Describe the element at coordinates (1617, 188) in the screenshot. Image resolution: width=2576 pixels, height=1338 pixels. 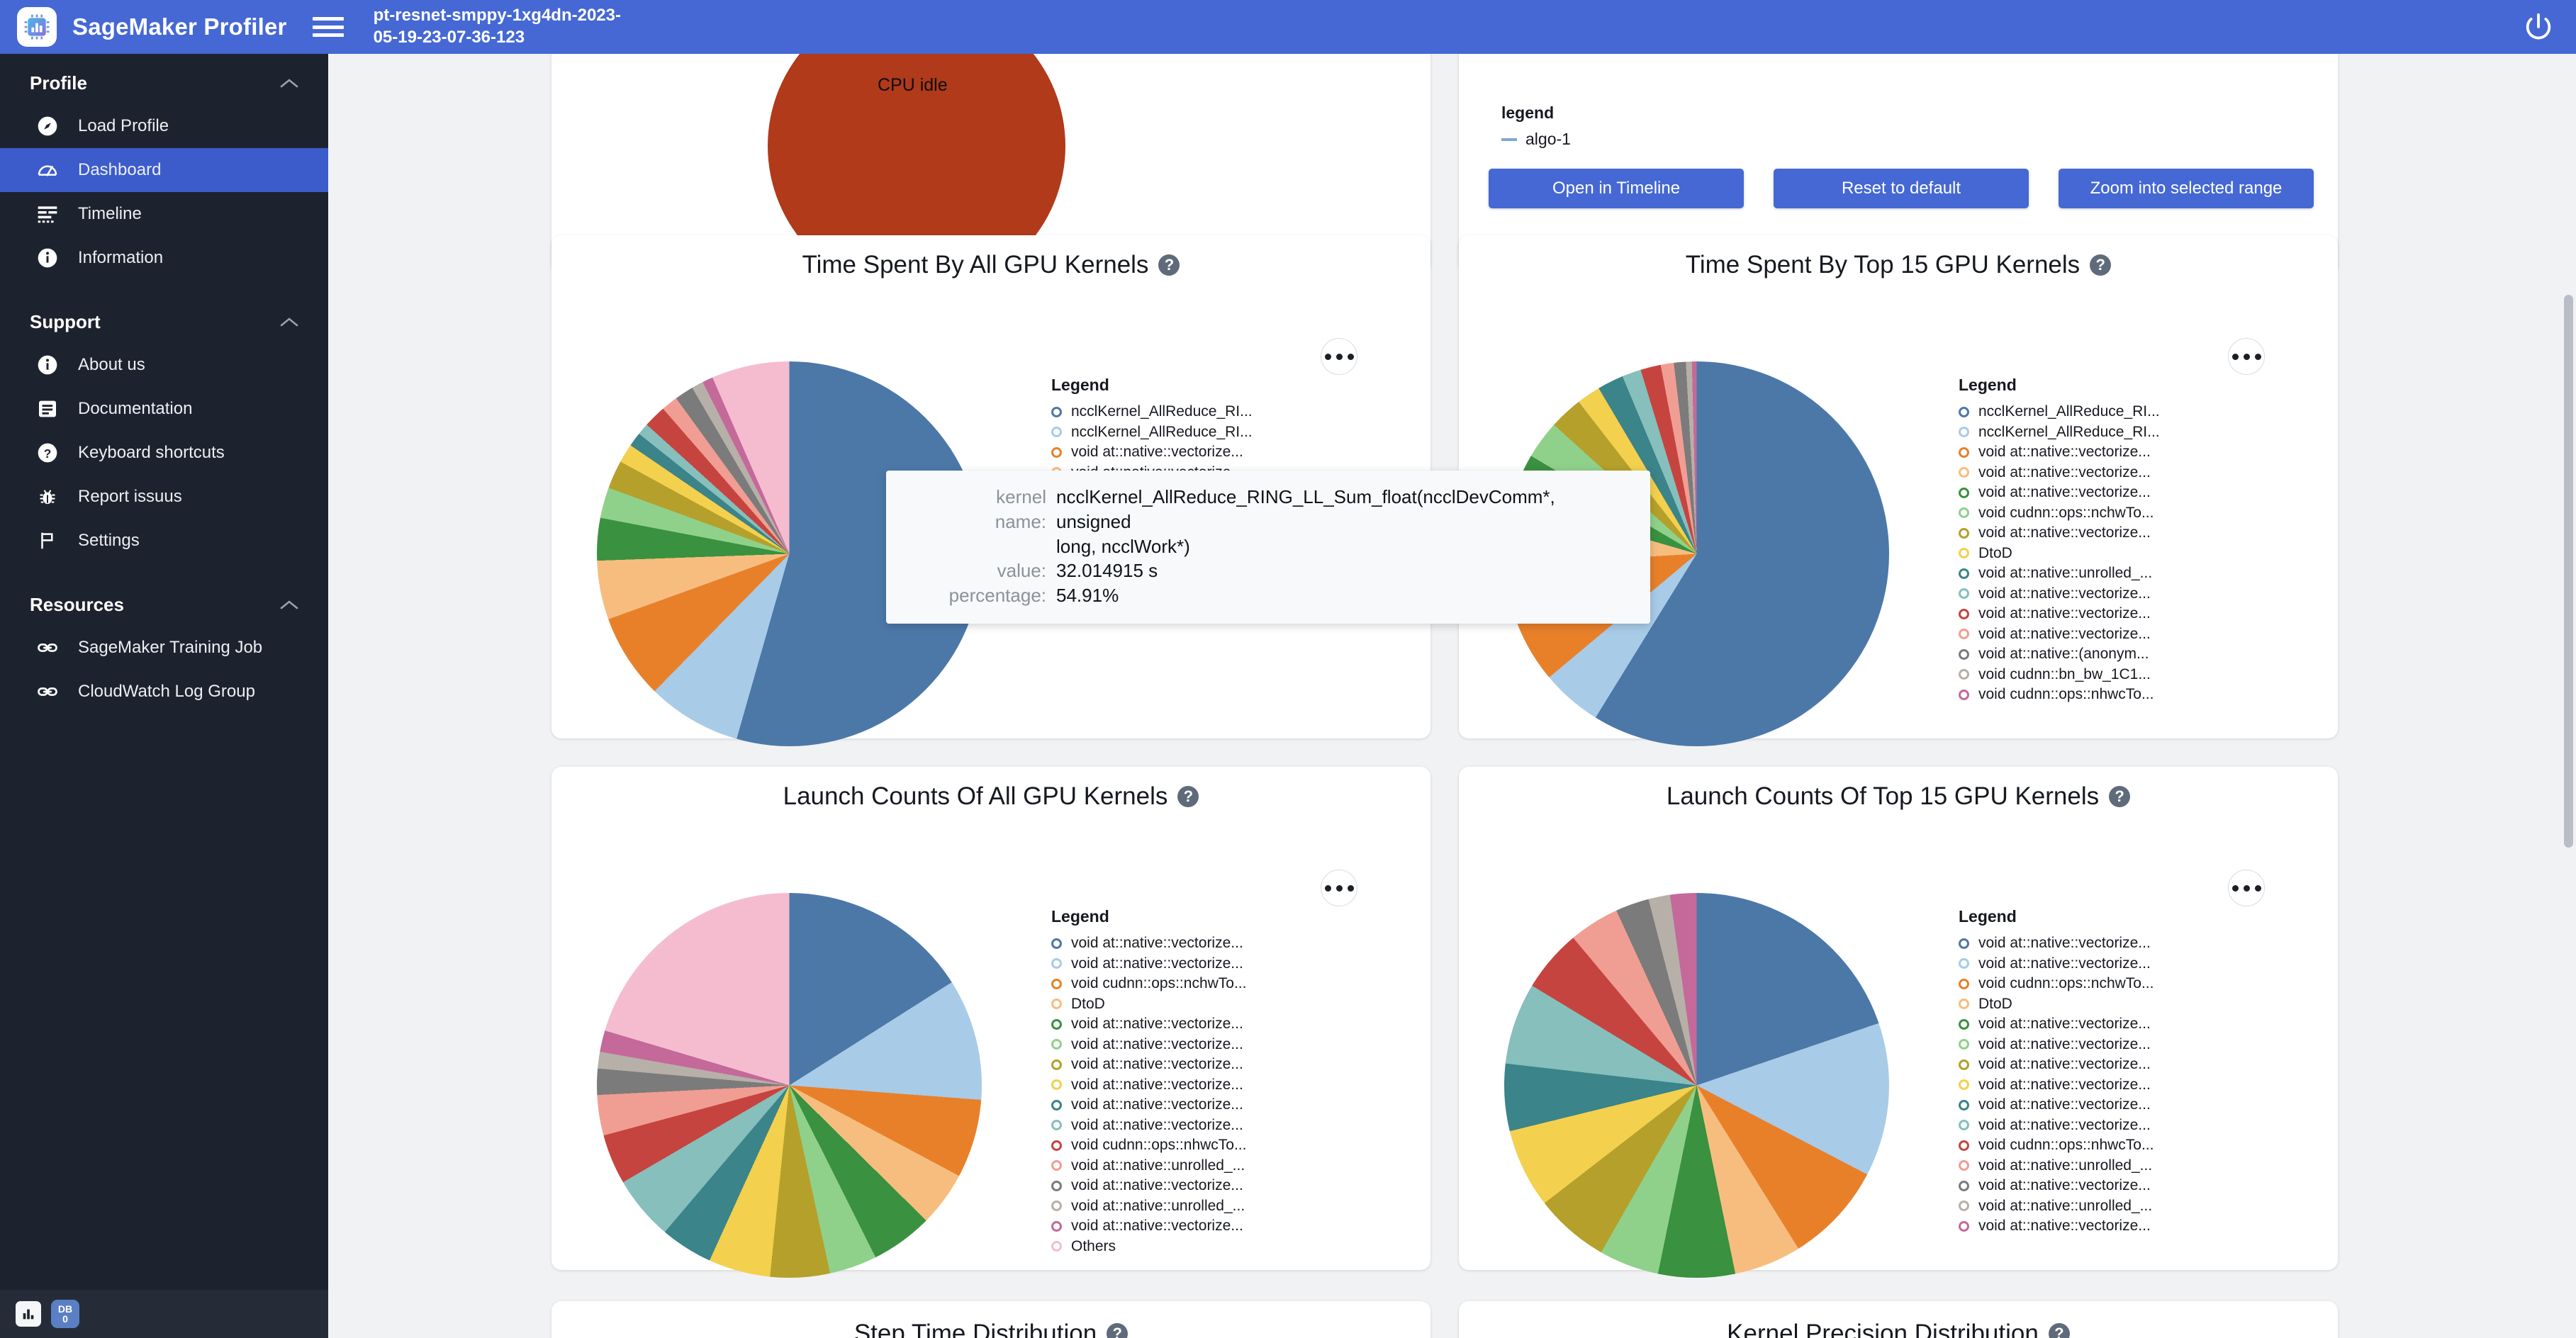
I see `open-in-timeline-button: Open in Timeline` at that location.